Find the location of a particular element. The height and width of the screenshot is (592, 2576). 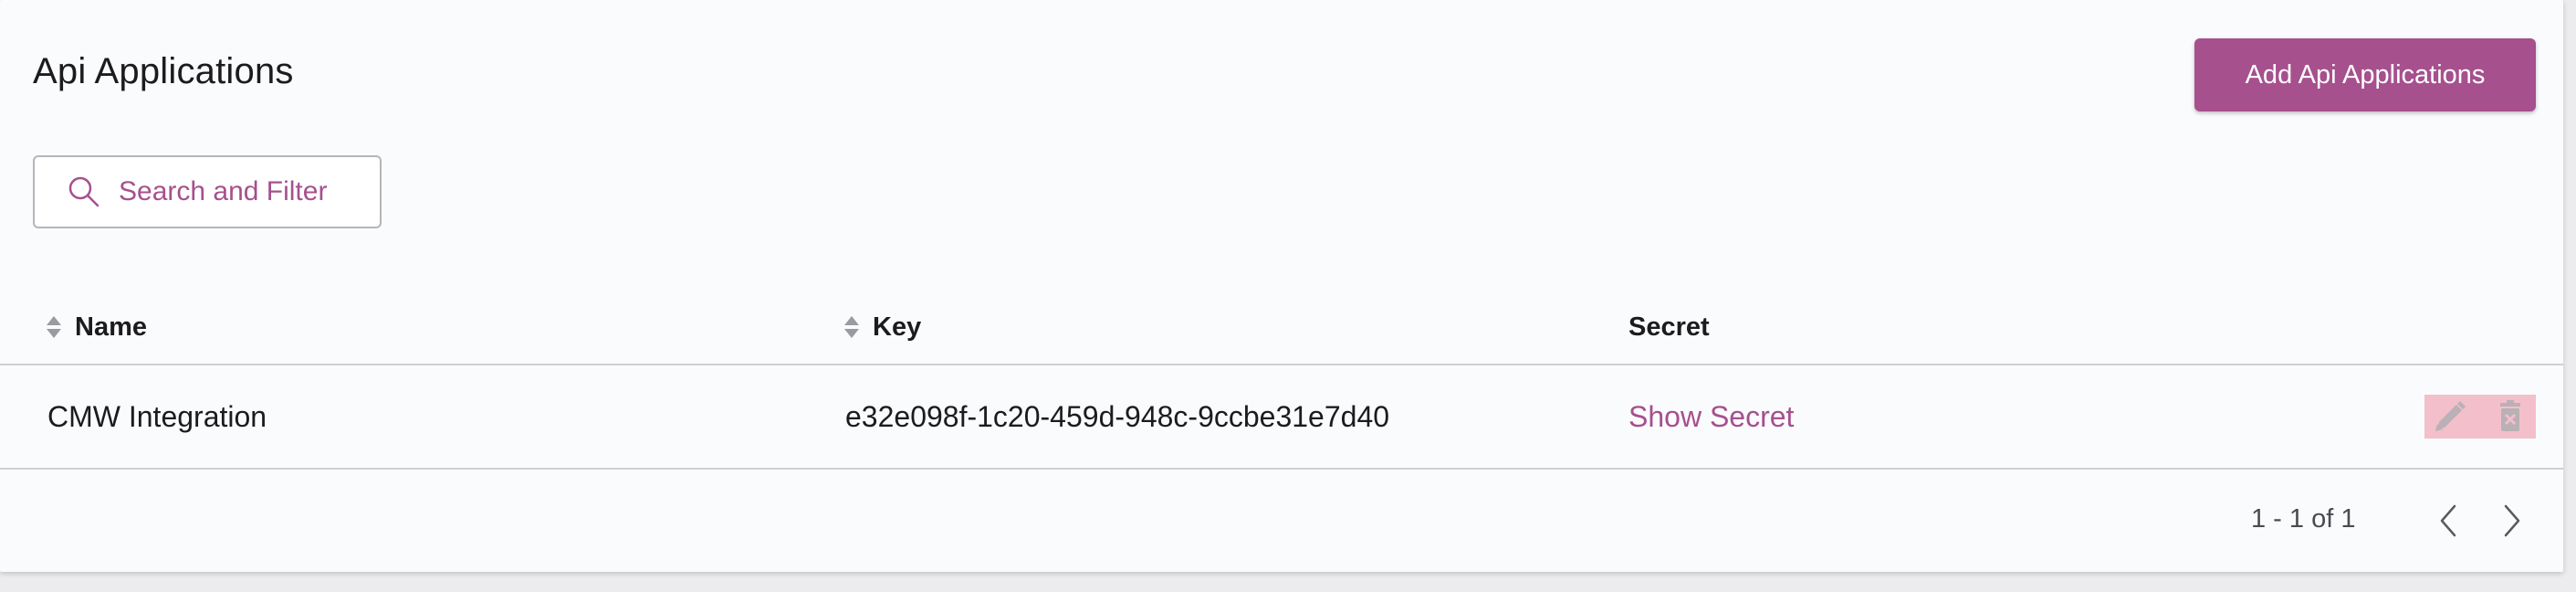

add-api-applications-button: Add Api Applications is located at coordinates (2365, 74).